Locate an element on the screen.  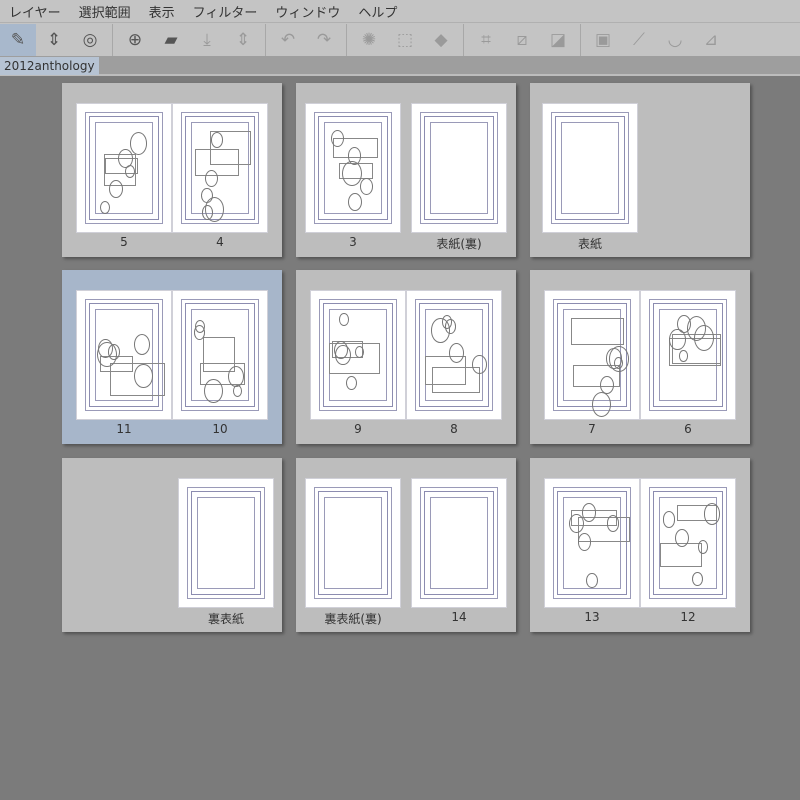
loading-icon: ✺ is located at coordinates (369, 40).